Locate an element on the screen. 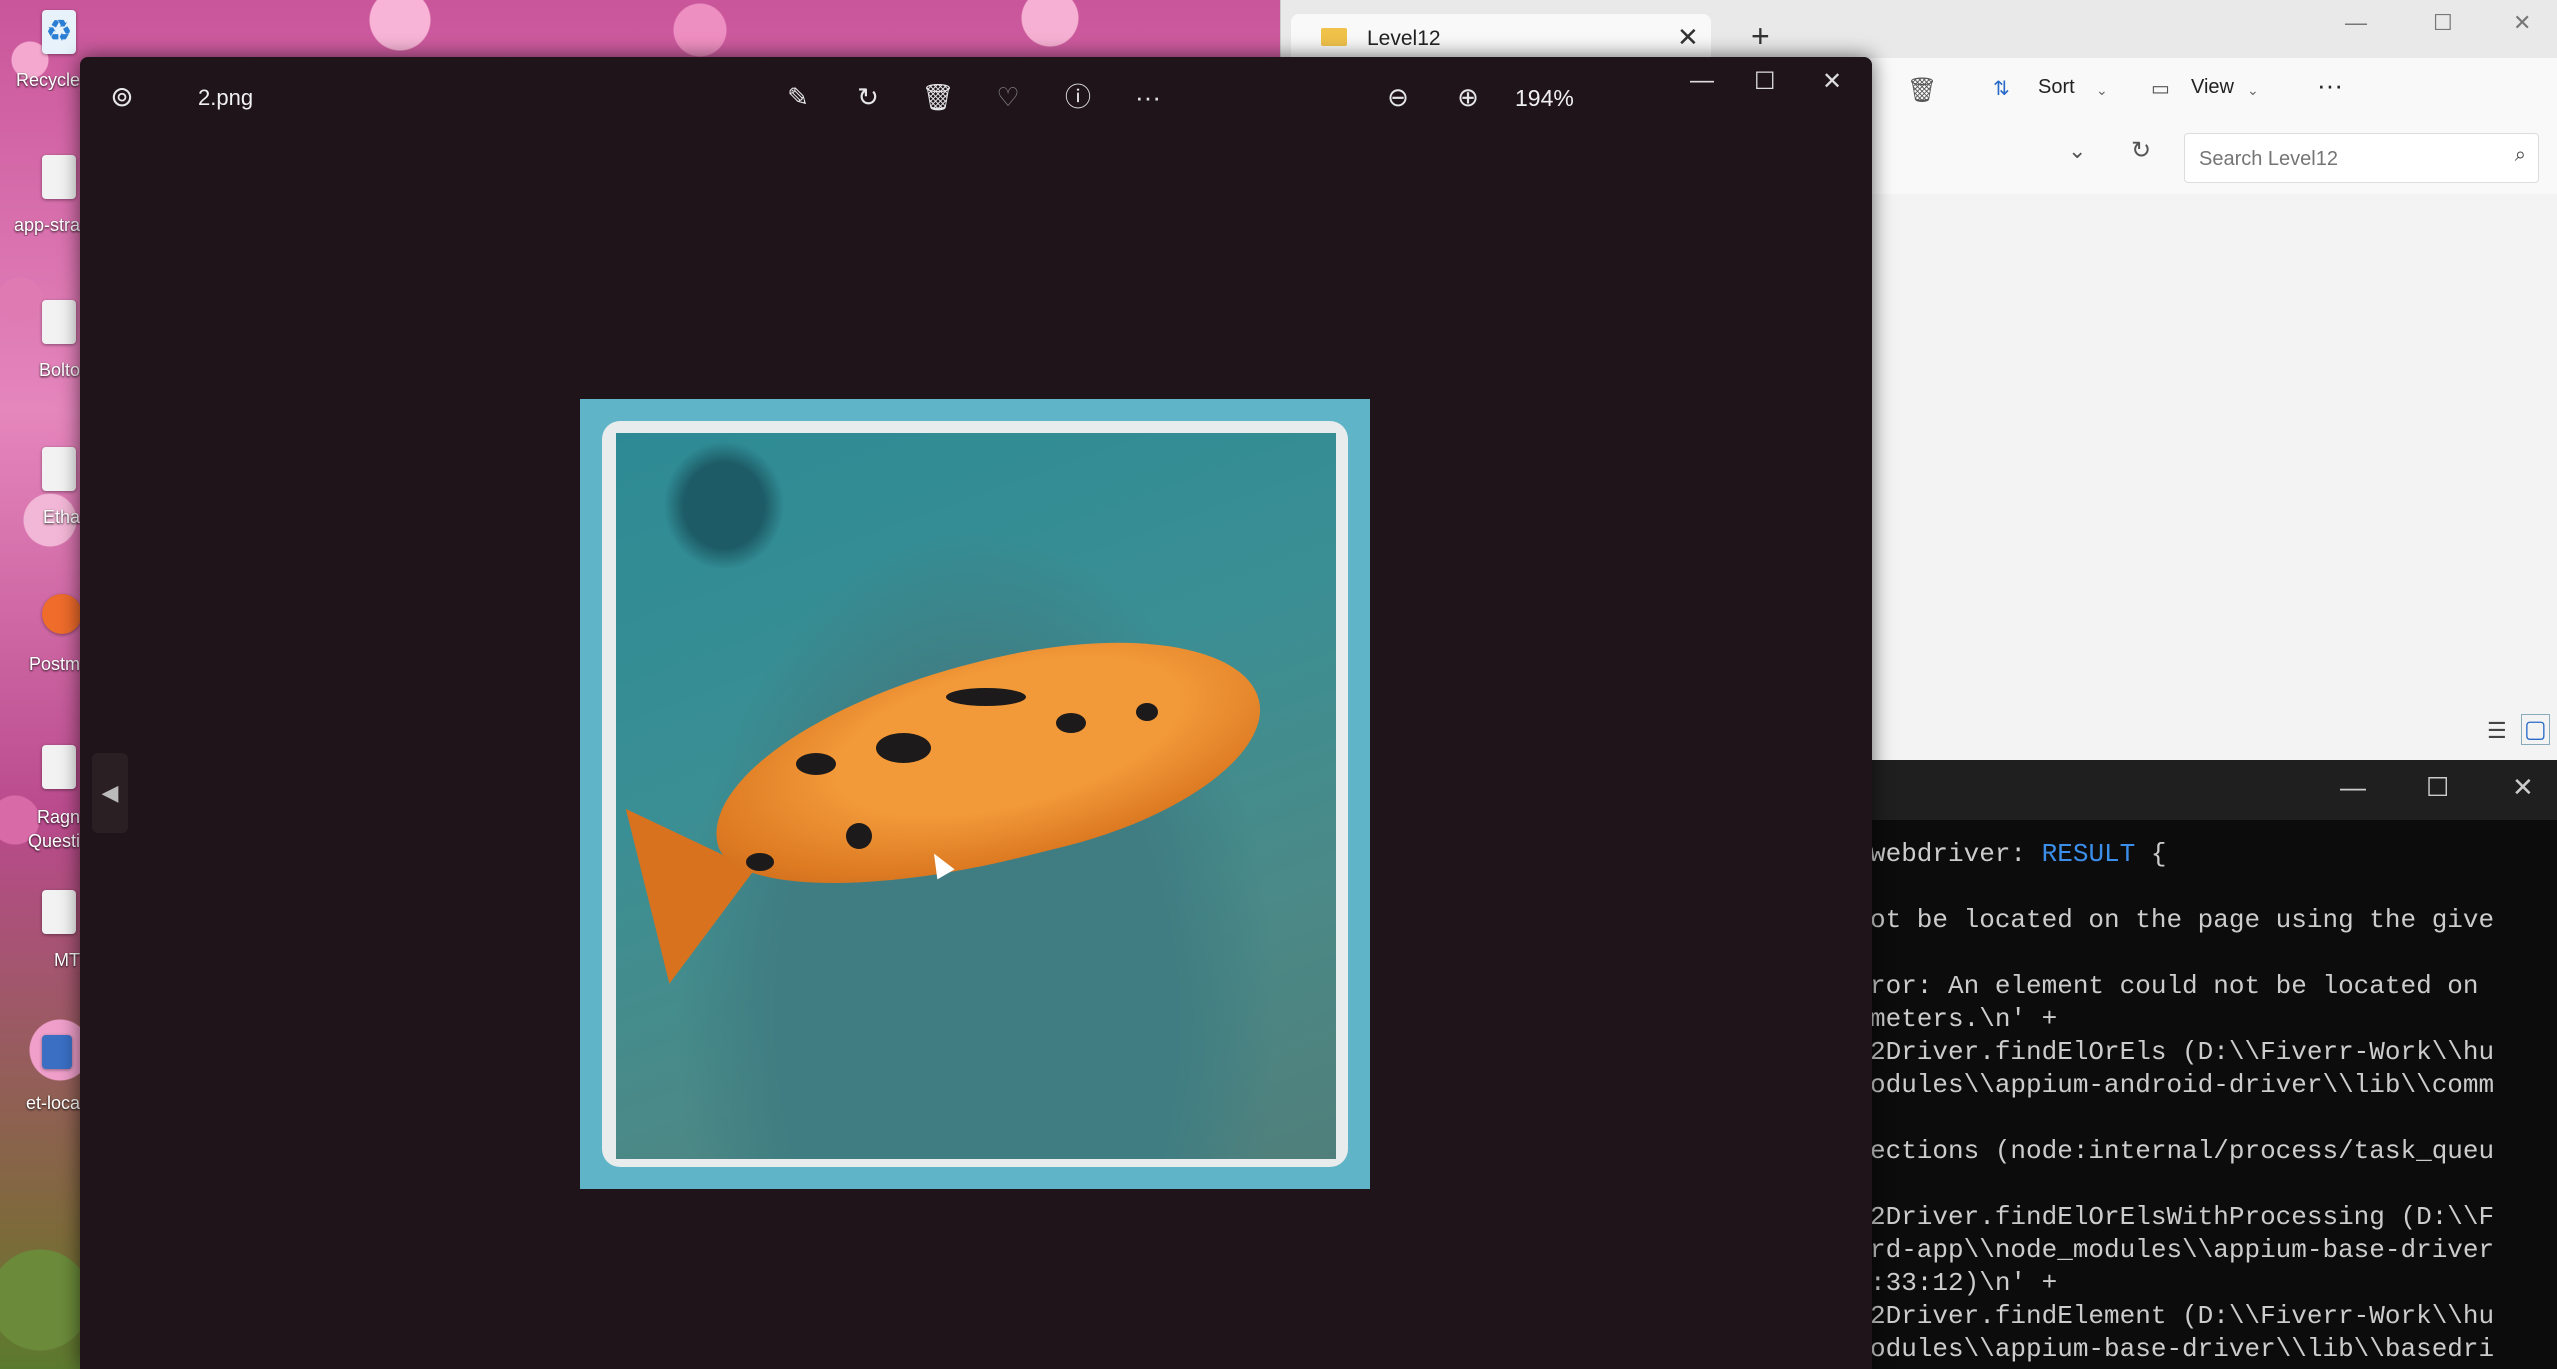 This screenshot has width=2557, height=1369. terminal-line: webdriver: RESULT { is located at coordinates (2018, 854).